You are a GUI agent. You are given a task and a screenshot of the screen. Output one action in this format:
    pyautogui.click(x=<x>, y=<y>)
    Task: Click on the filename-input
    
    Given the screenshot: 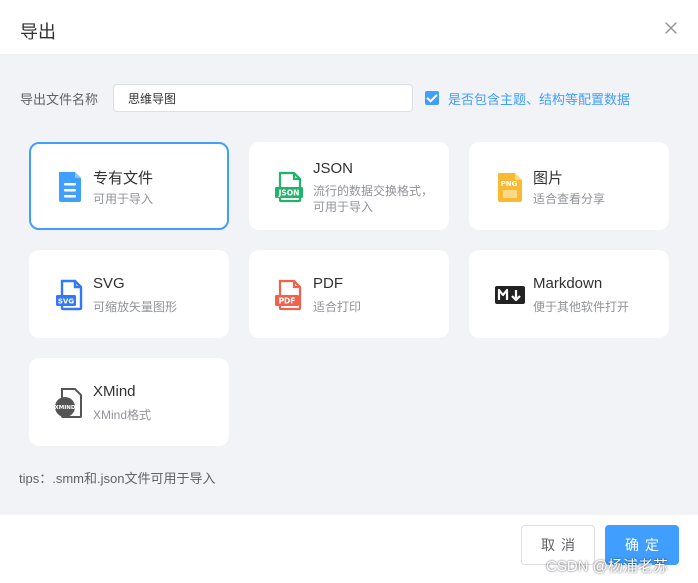 What is the action you would take?
    pyautogui.click(x=263, y=98)
    